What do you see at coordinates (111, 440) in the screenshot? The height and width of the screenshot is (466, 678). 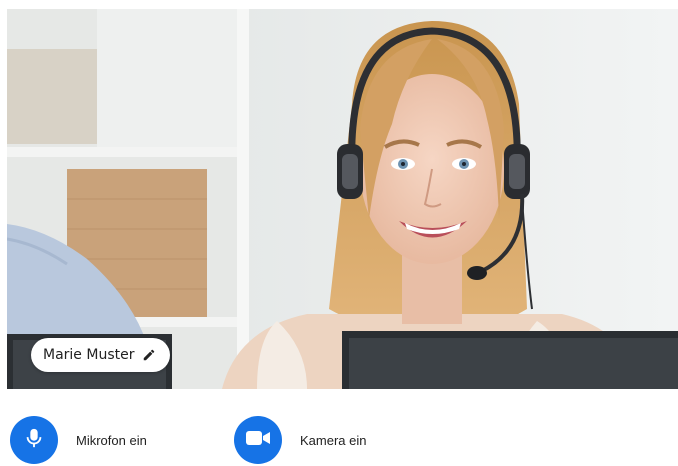 I see `microphone-label: Mikrofon ein` at bounding box center [111, 440].